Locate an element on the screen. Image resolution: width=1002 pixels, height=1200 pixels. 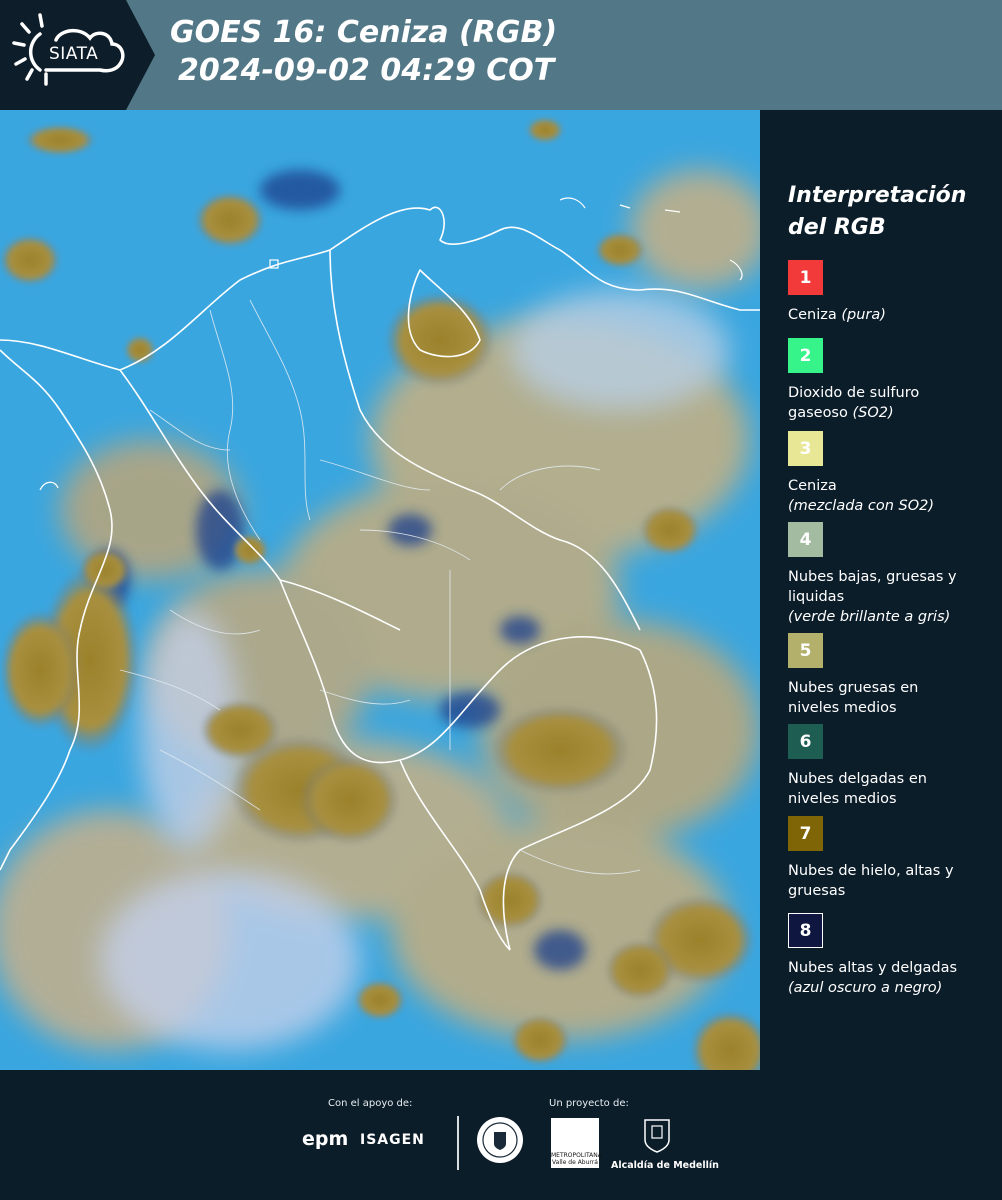
legend-swatch-4: 4 is located at coordinates (805, 539).